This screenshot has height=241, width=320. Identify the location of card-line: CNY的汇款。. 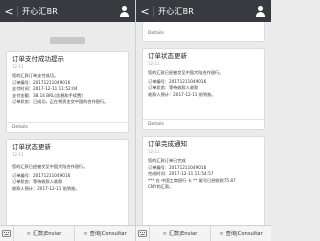
(161, 187).